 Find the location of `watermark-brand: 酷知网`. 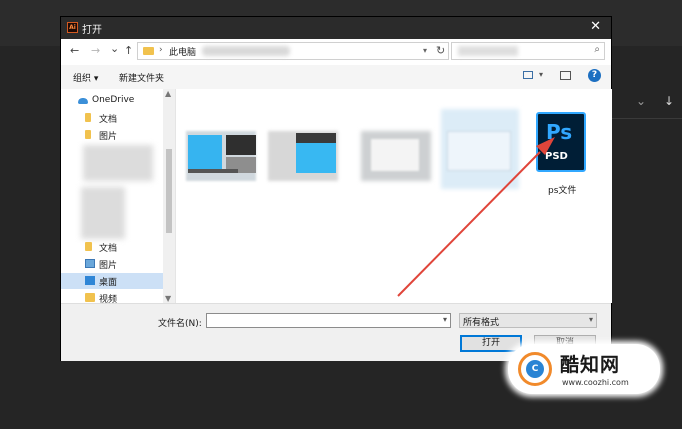

watermark-brand: 酷知网 is located at coordinates (590, 365).